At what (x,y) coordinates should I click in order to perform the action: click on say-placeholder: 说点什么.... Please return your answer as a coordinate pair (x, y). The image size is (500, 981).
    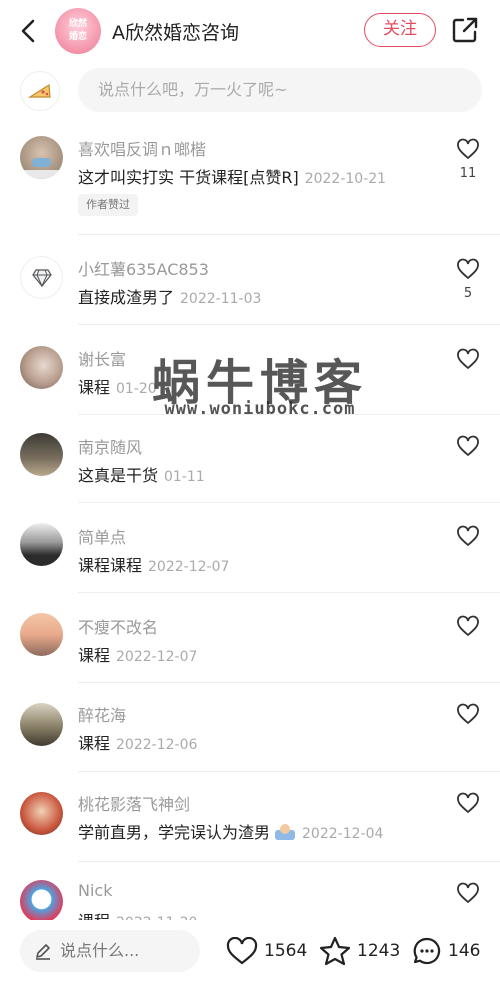
    Looking at the image, I should click on (100, 950).